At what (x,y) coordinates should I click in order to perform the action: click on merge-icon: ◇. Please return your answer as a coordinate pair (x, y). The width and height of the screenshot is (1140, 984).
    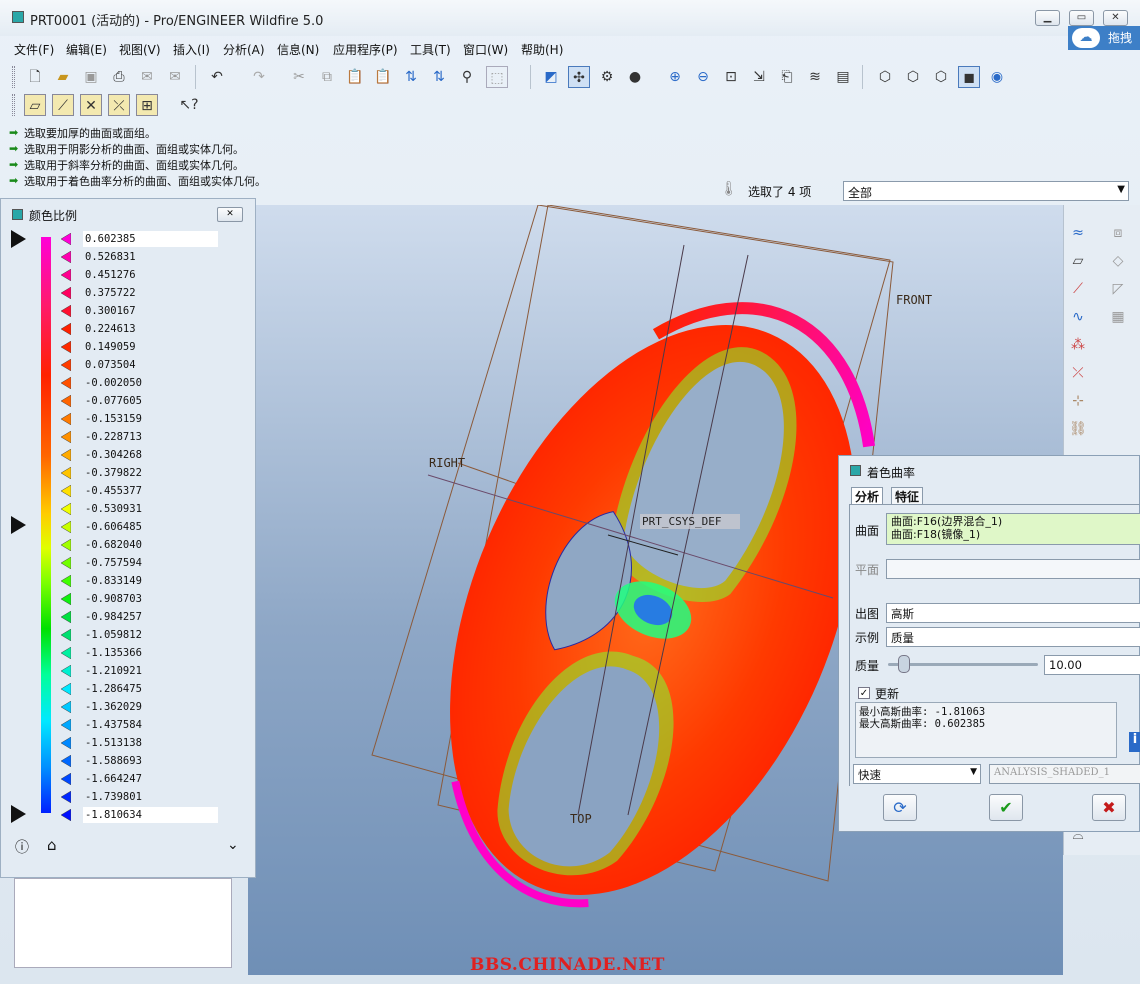
    Looking at the image, I should click on (1118, 261).